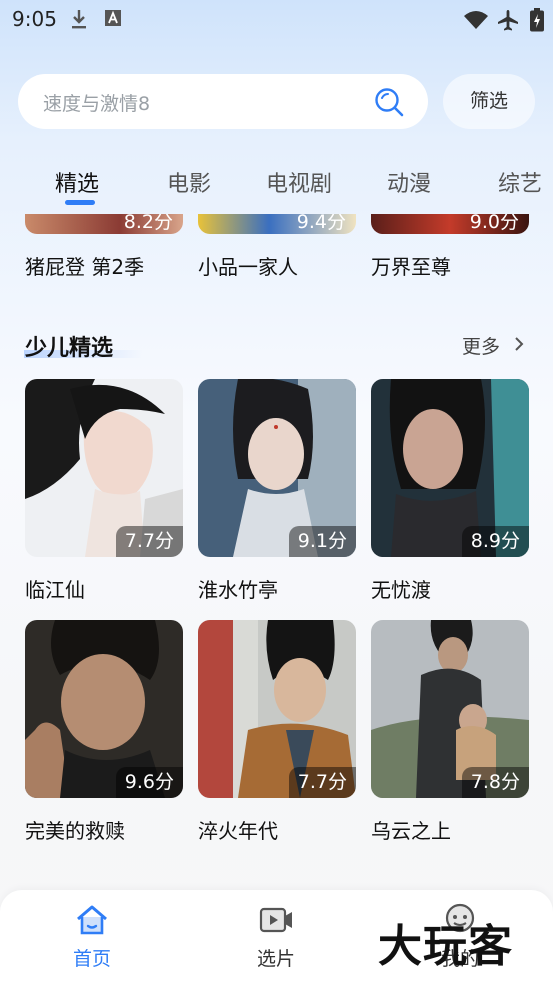  I want to click on item-title: 完美的救赎, so click(75, 829).